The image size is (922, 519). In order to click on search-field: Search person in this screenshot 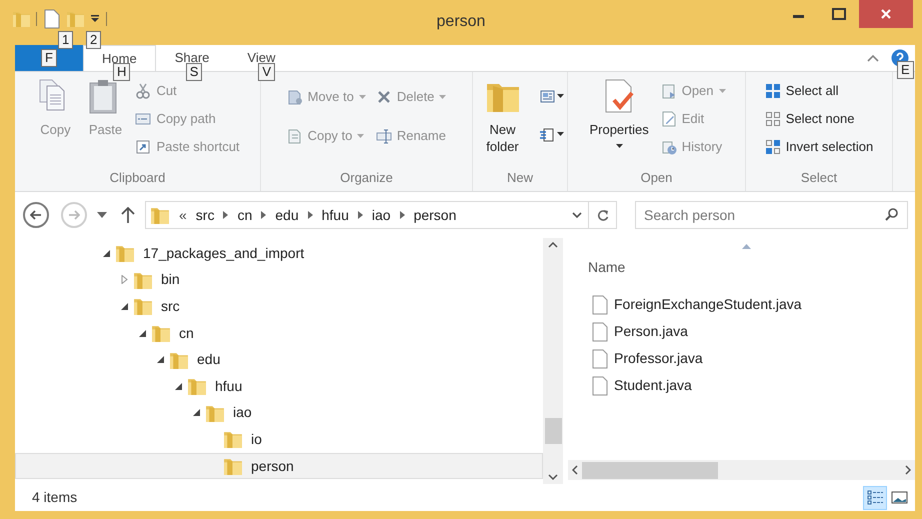, I will do `click(771, 215)`.